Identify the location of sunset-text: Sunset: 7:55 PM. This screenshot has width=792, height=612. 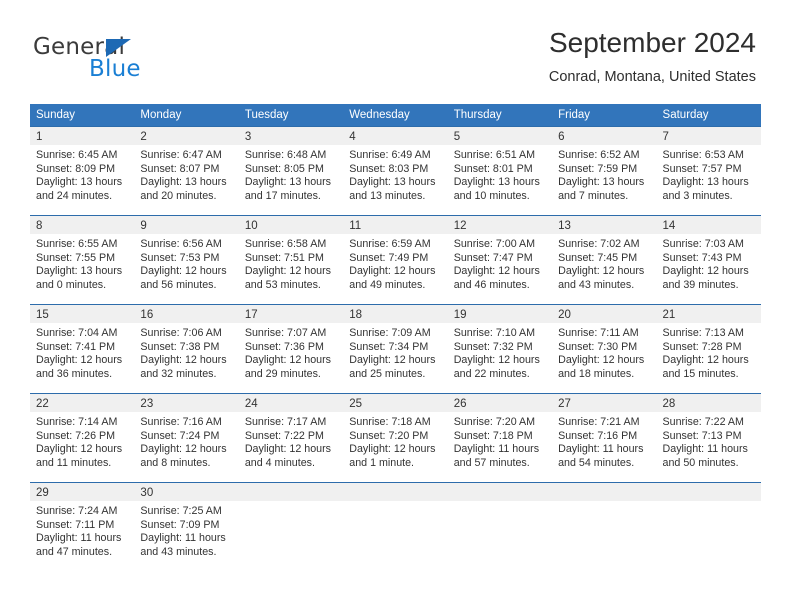
(76, 257).